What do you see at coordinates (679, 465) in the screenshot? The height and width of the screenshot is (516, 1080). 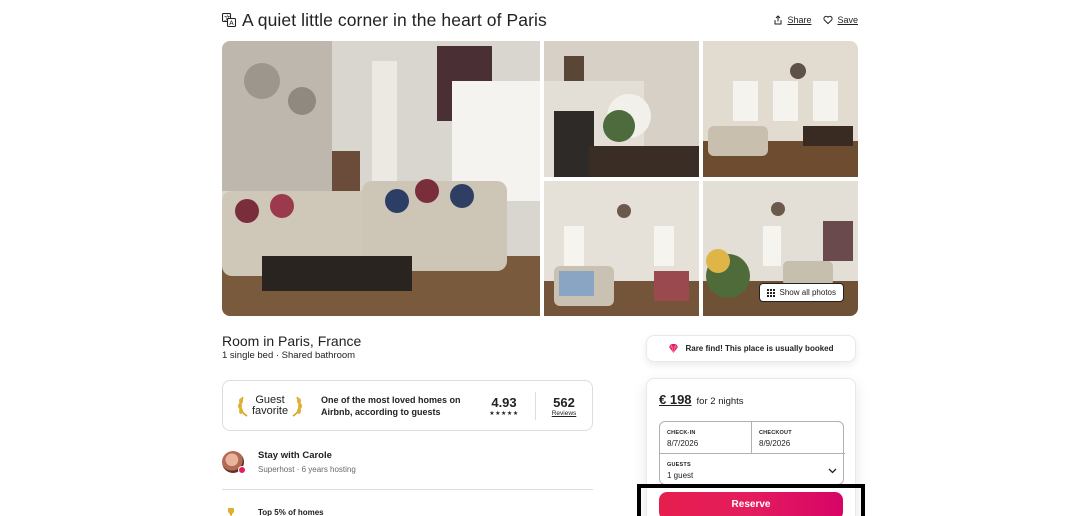 I see `guests-label: GUESTS` at bounding box center [679, 465].